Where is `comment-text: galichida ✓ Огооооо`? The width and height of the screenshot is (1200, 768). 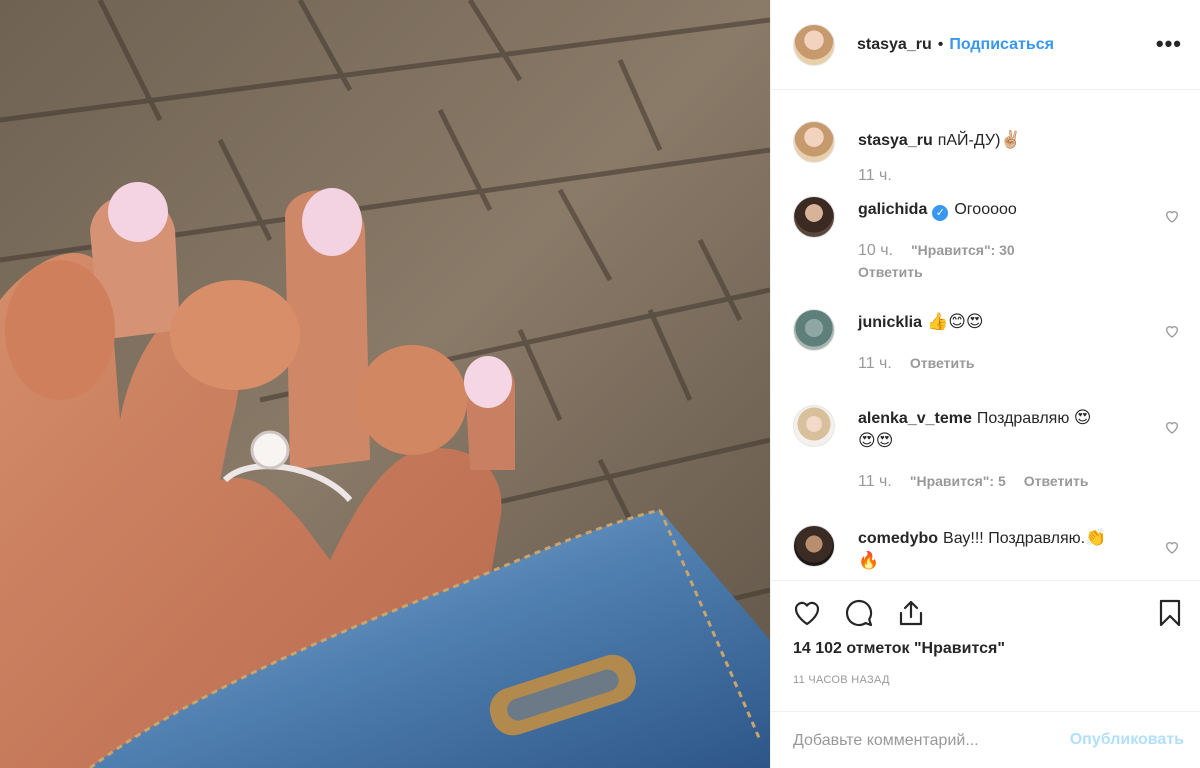 comment-text: galichida ✓ Огооооо is located at coordinates (999, 209).